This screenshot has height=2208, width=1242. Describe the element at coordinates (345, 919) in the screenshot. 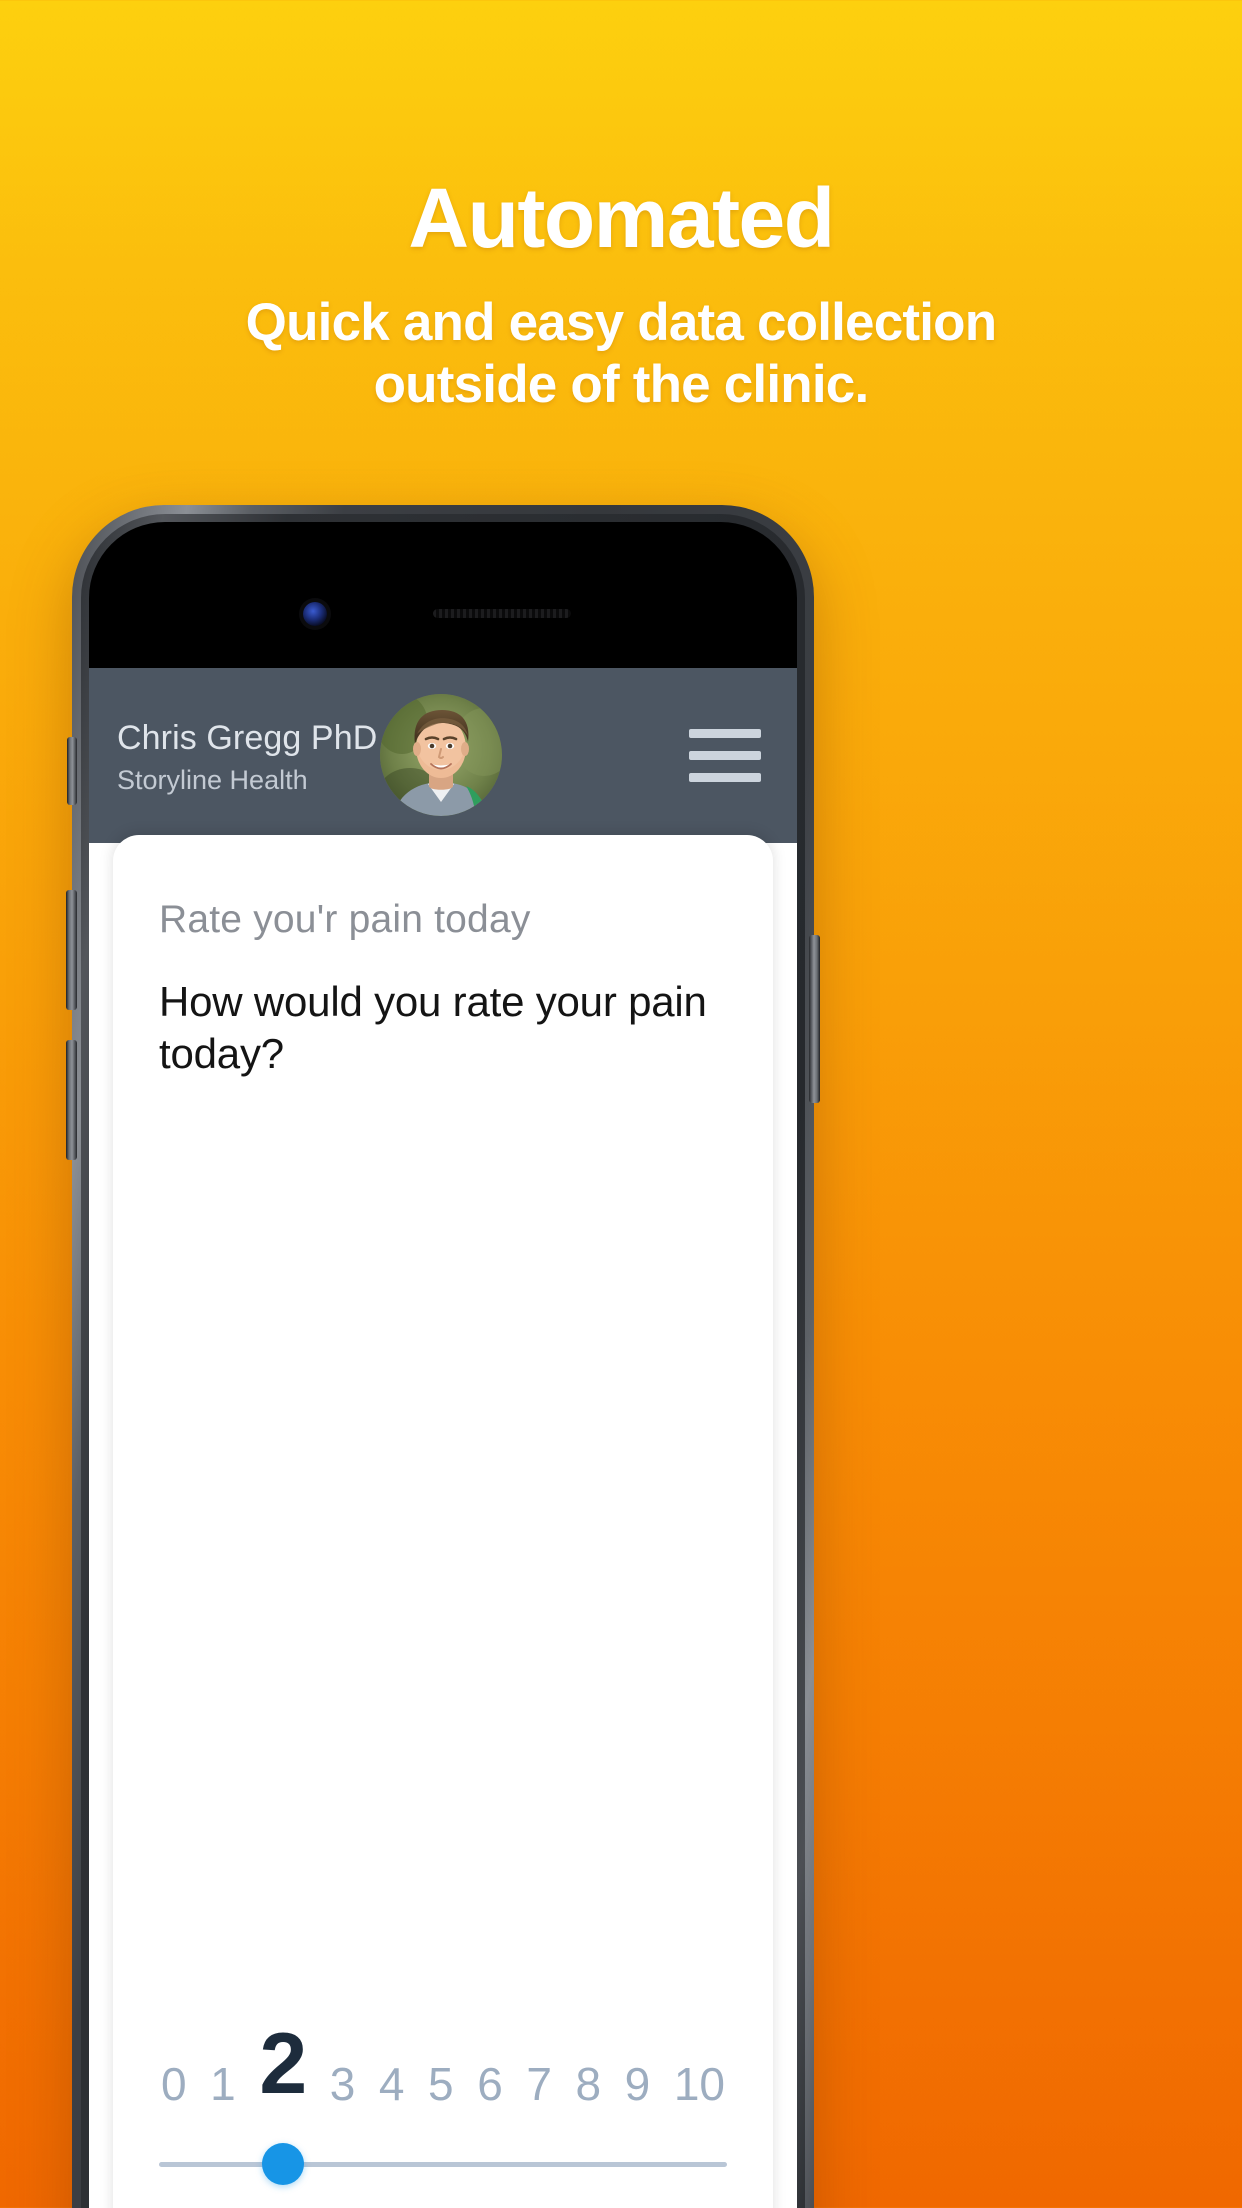

I see `survey-label: Rate you'r pain today` at that location.